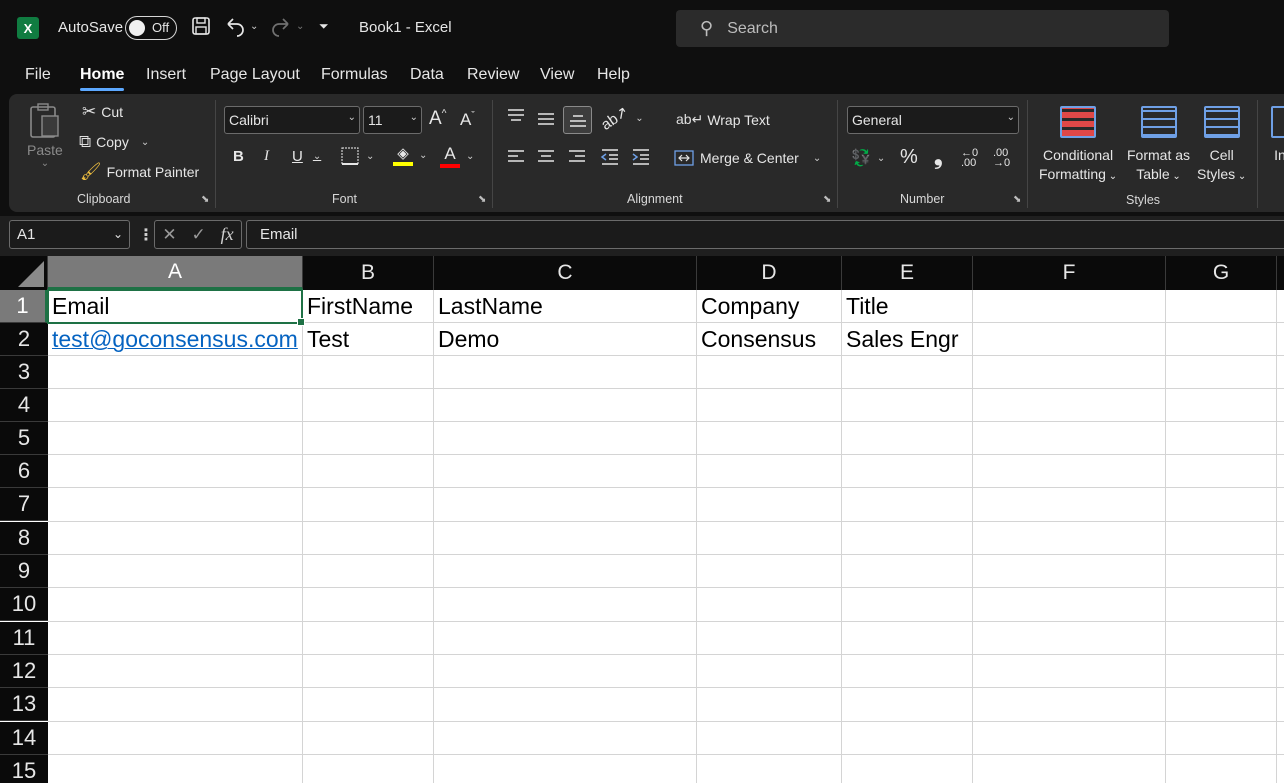  What do you see at coordinates (437, 119) in the screenshot?
I see `grow-font-button: A^` at bounding box center [437, 119].